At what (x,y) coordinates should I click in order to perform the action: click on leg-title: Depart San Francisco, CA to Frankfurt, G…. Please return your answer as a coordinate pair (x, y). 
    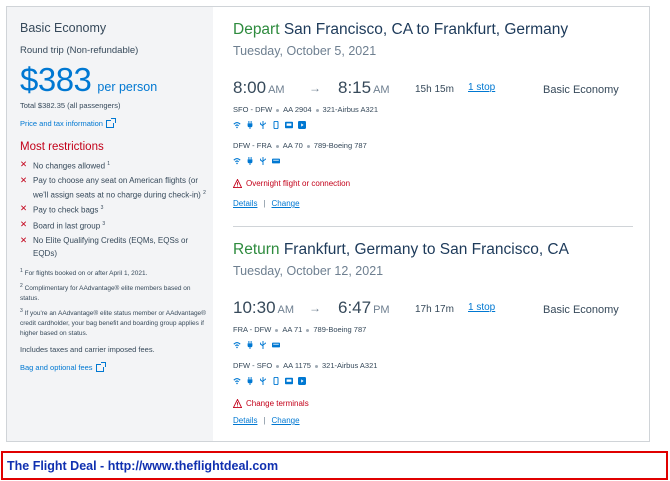
    Looking at the image, I should click on (401, 29).